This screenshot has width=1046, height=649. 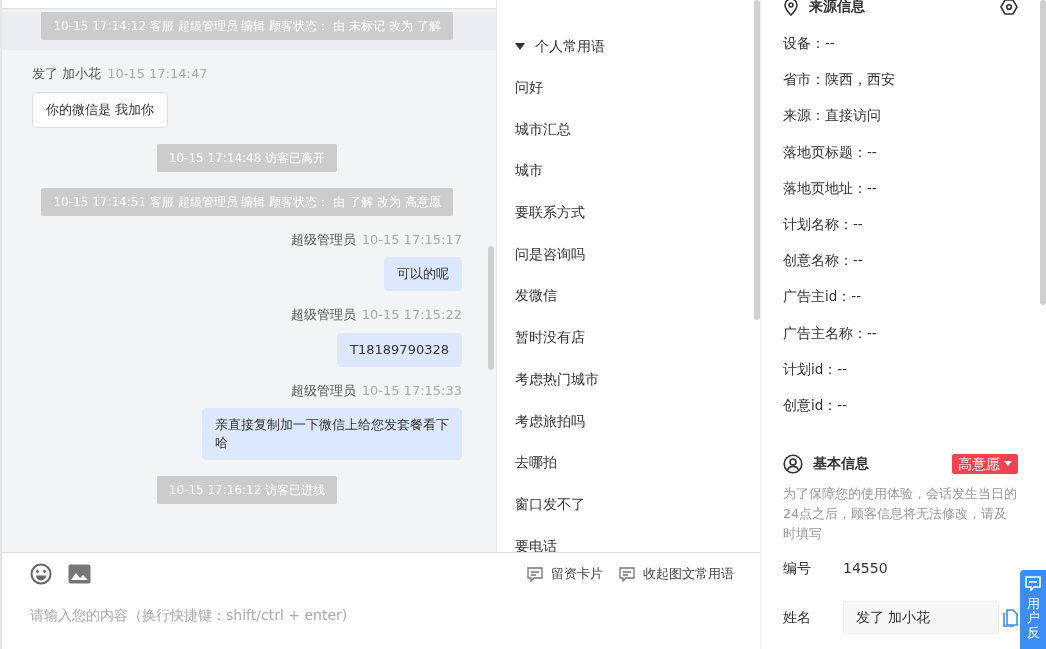 What do you see at coordinates (557, 378) in the screenshot?
I see `phrase-item: 考虑热门城市` at bounding box center [557, 378].